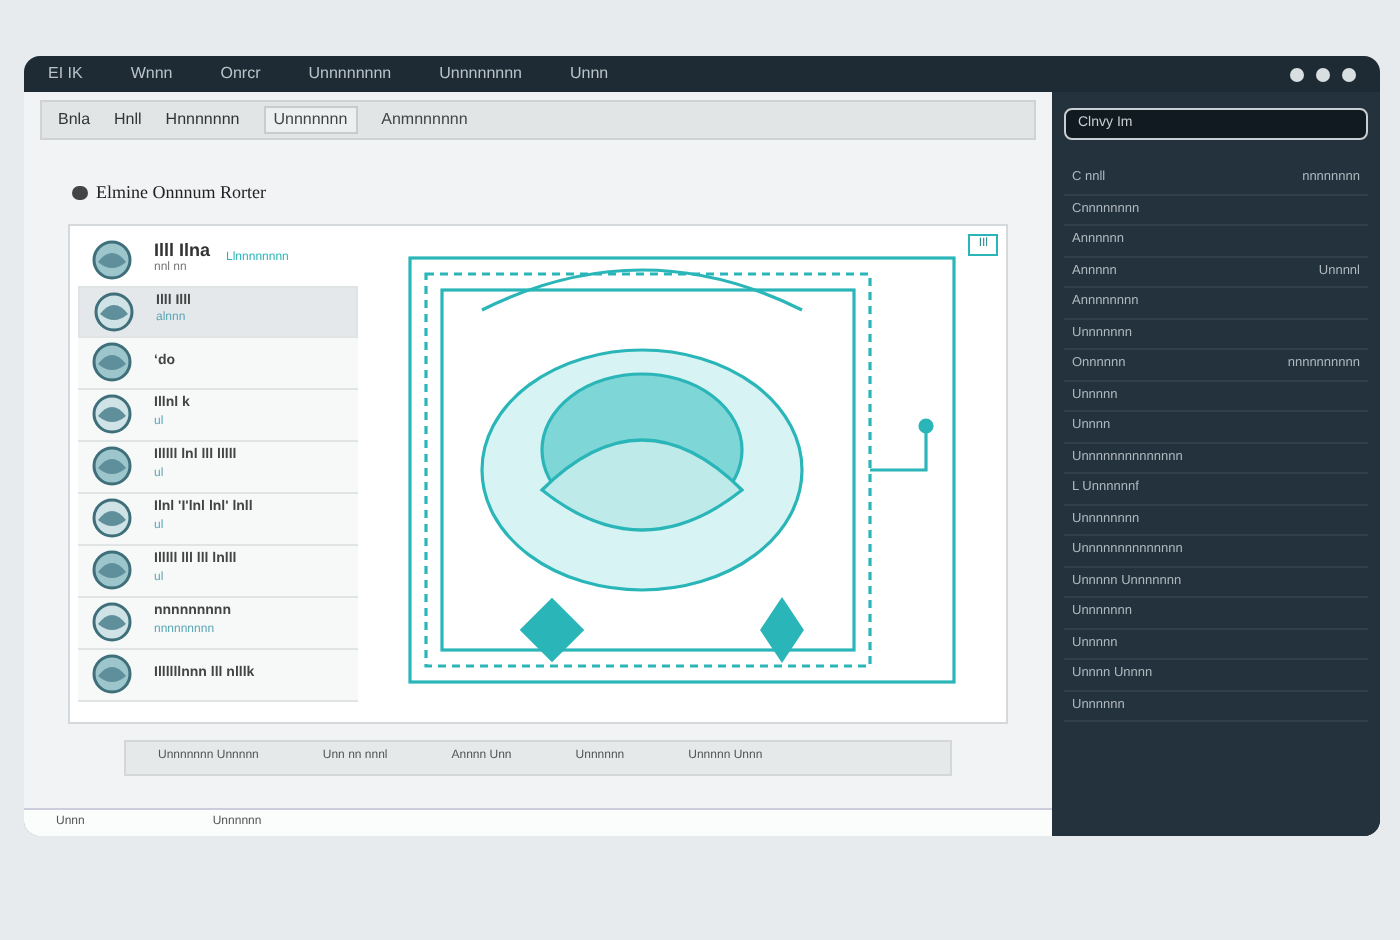 Image resolution: width=1400 pixels, height=940 pixels. Describe the element at coordinates (74, 120) in the screenshot. I see `toolbar-item: Bnla` at that location.